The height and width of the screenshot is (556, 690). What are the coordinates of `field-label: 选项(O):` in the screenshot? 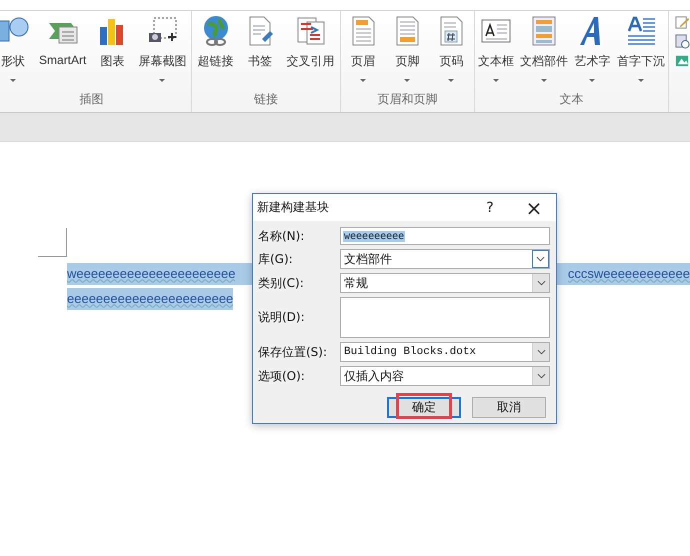 It's located at (282, 376).